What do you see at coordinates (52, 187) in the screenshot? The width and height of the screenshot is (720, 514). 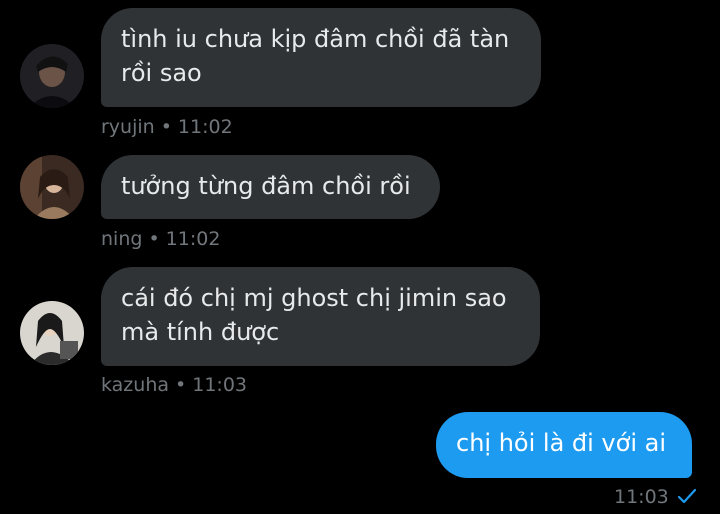 I see `avatar-ning` at bounding box center [52, 187].